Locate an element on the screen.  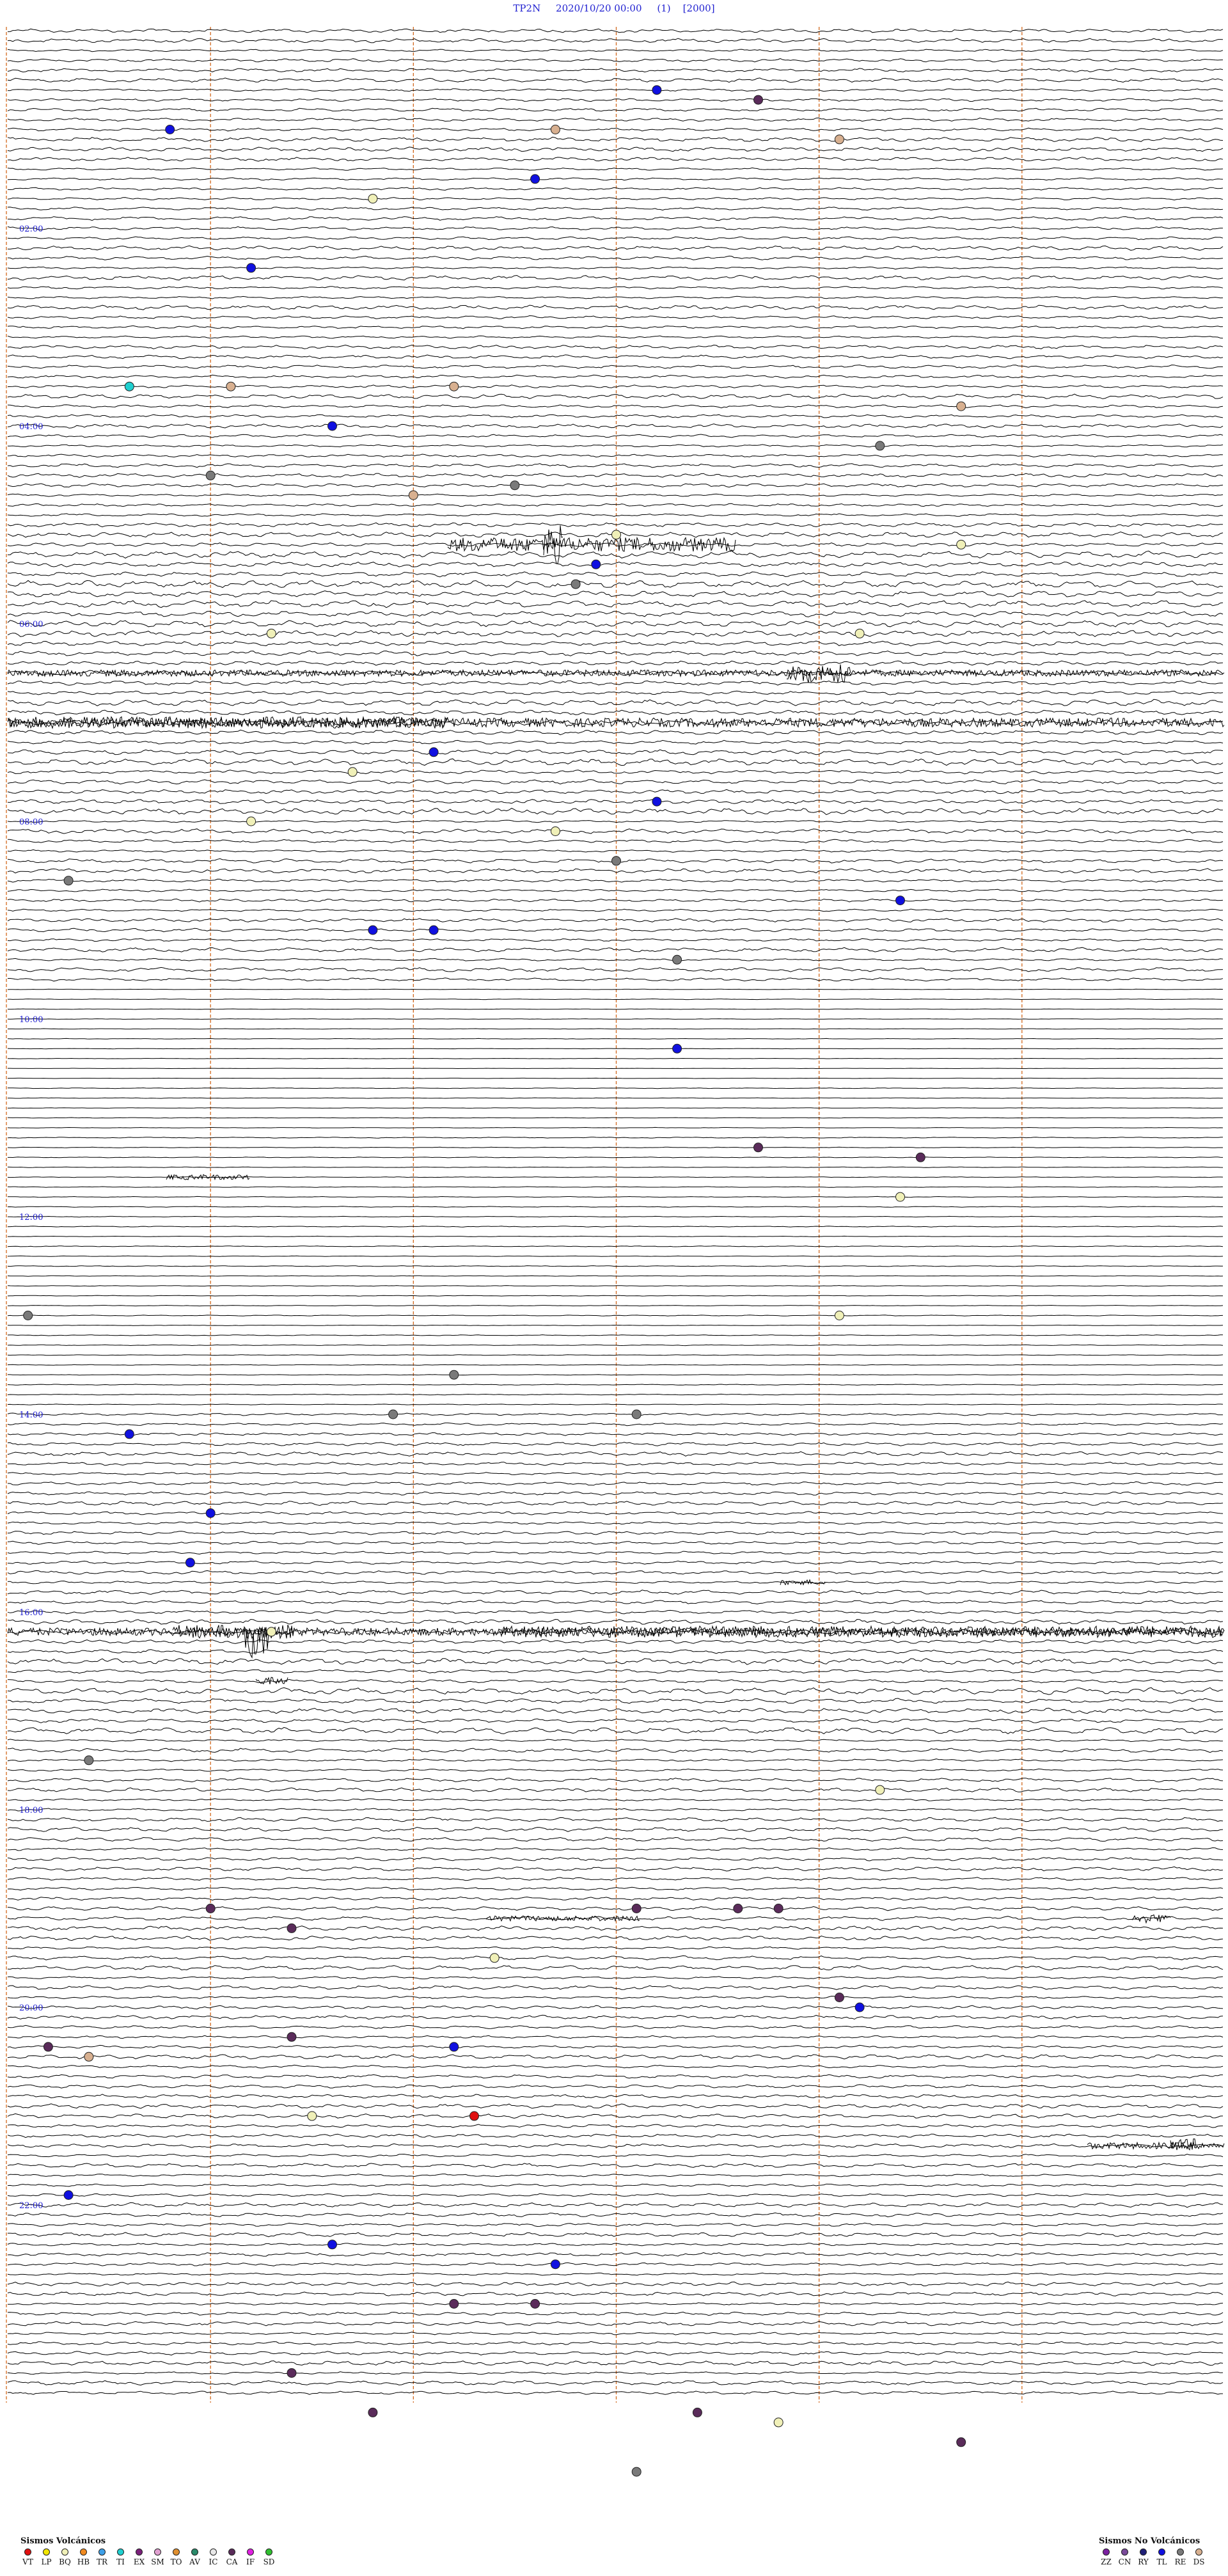
legend-item-sm: SM is located at coordinates (157, 2557).